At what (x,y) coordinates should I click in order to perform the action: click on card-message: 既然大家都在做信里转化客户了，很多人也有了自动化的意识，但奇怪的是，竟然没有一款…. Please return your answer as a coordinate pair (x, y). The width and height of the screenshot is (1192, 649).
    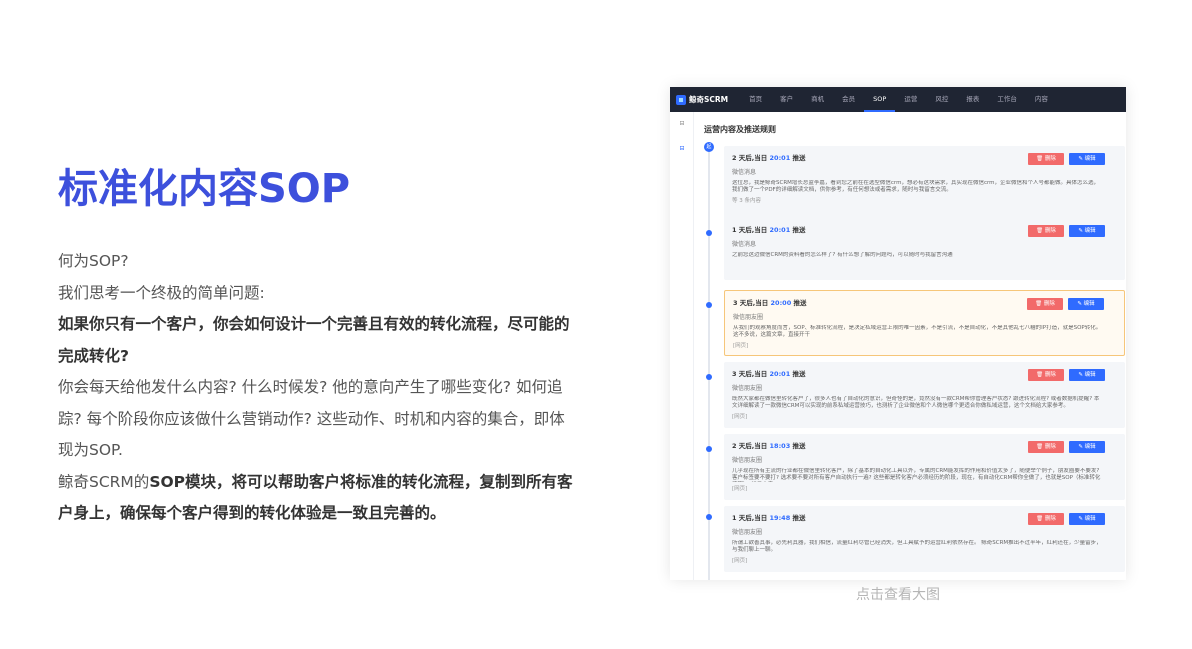
    Looking at the image, I should click on (916, 402).